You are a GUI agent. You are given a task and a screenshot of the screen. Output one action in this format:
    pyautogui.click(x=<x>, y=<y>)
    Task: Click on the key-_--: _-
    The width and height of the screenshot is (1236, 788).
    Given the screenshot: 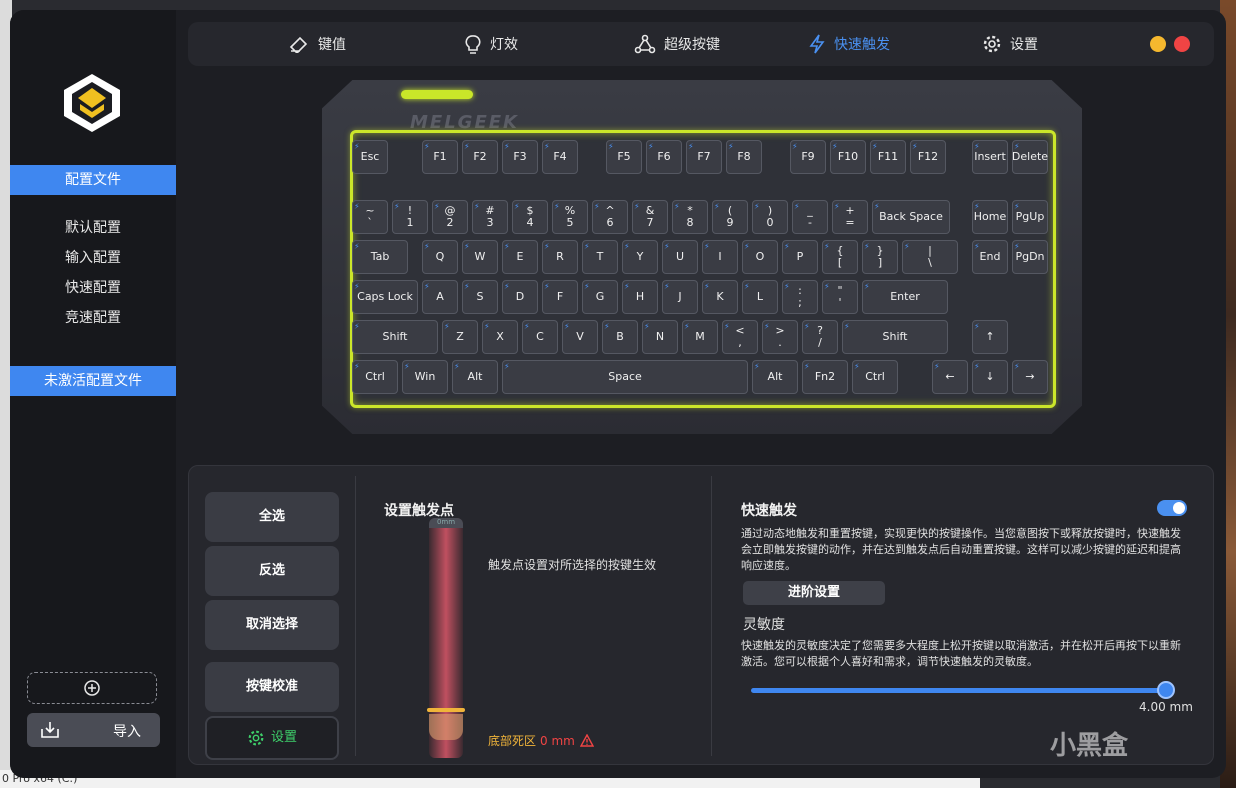 What is the action you would take?
    pyautogui.click(x=810, y=217)
    